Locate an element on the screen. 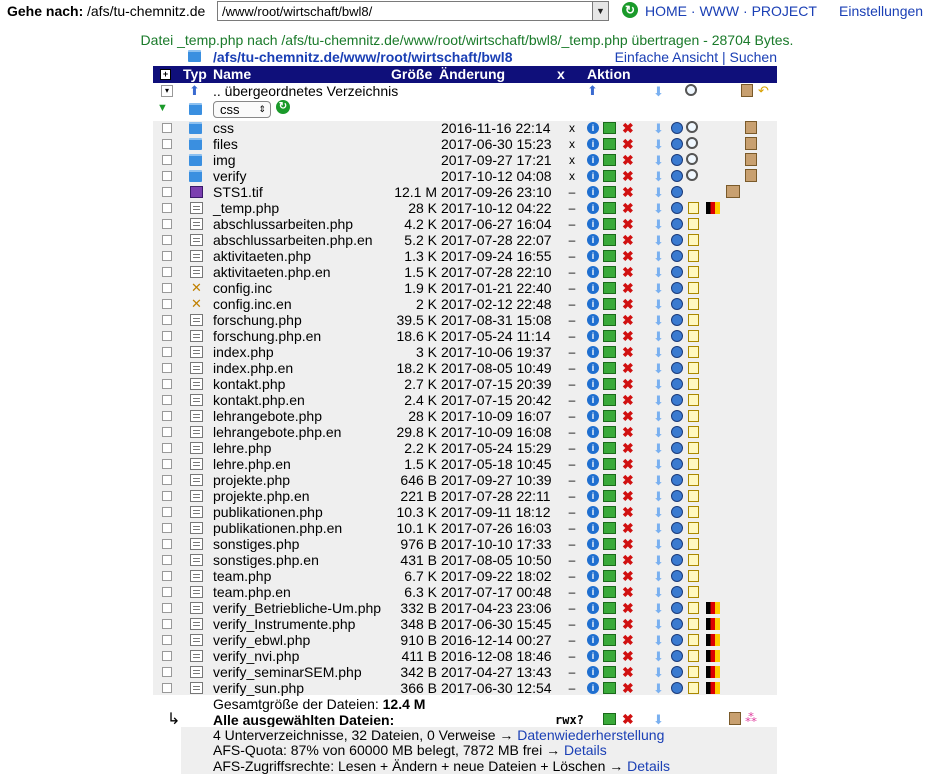 The height and width of the screenshot is (774, 934). dropdown-arrow-icon: ▼ is located at coordinates (600, 11).